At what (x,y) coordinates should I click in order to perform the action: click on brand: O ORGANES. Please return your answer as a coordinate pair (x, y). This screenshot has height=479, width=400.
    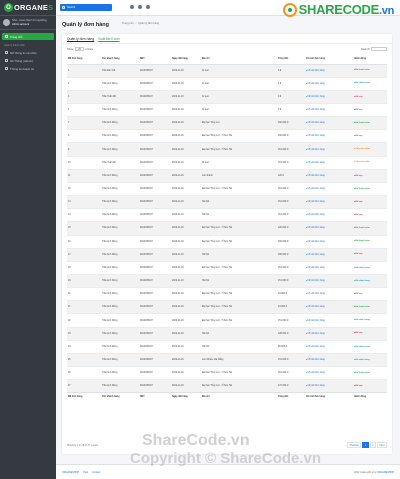
    Looking at the image, I should click on (28, 8).